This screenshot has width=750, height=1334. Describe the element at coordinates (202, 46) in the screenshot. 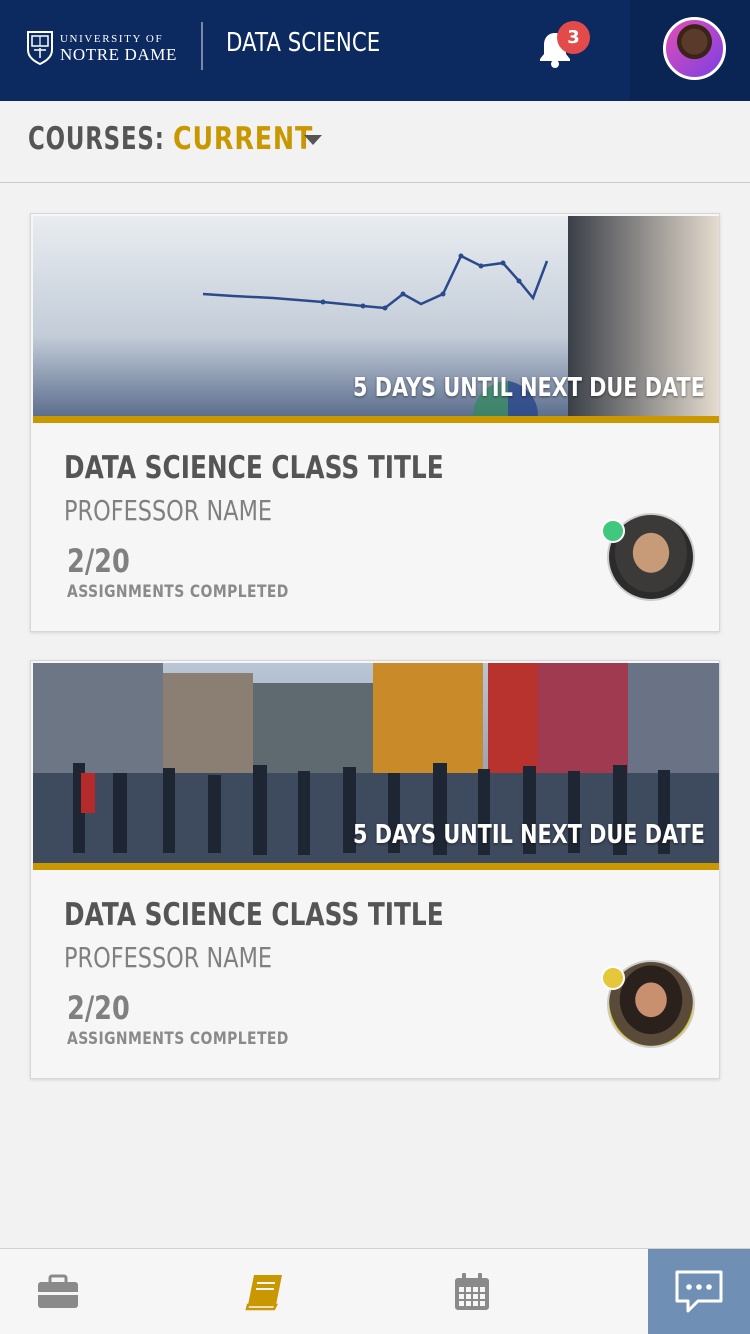

I see `header-divider` at that location.